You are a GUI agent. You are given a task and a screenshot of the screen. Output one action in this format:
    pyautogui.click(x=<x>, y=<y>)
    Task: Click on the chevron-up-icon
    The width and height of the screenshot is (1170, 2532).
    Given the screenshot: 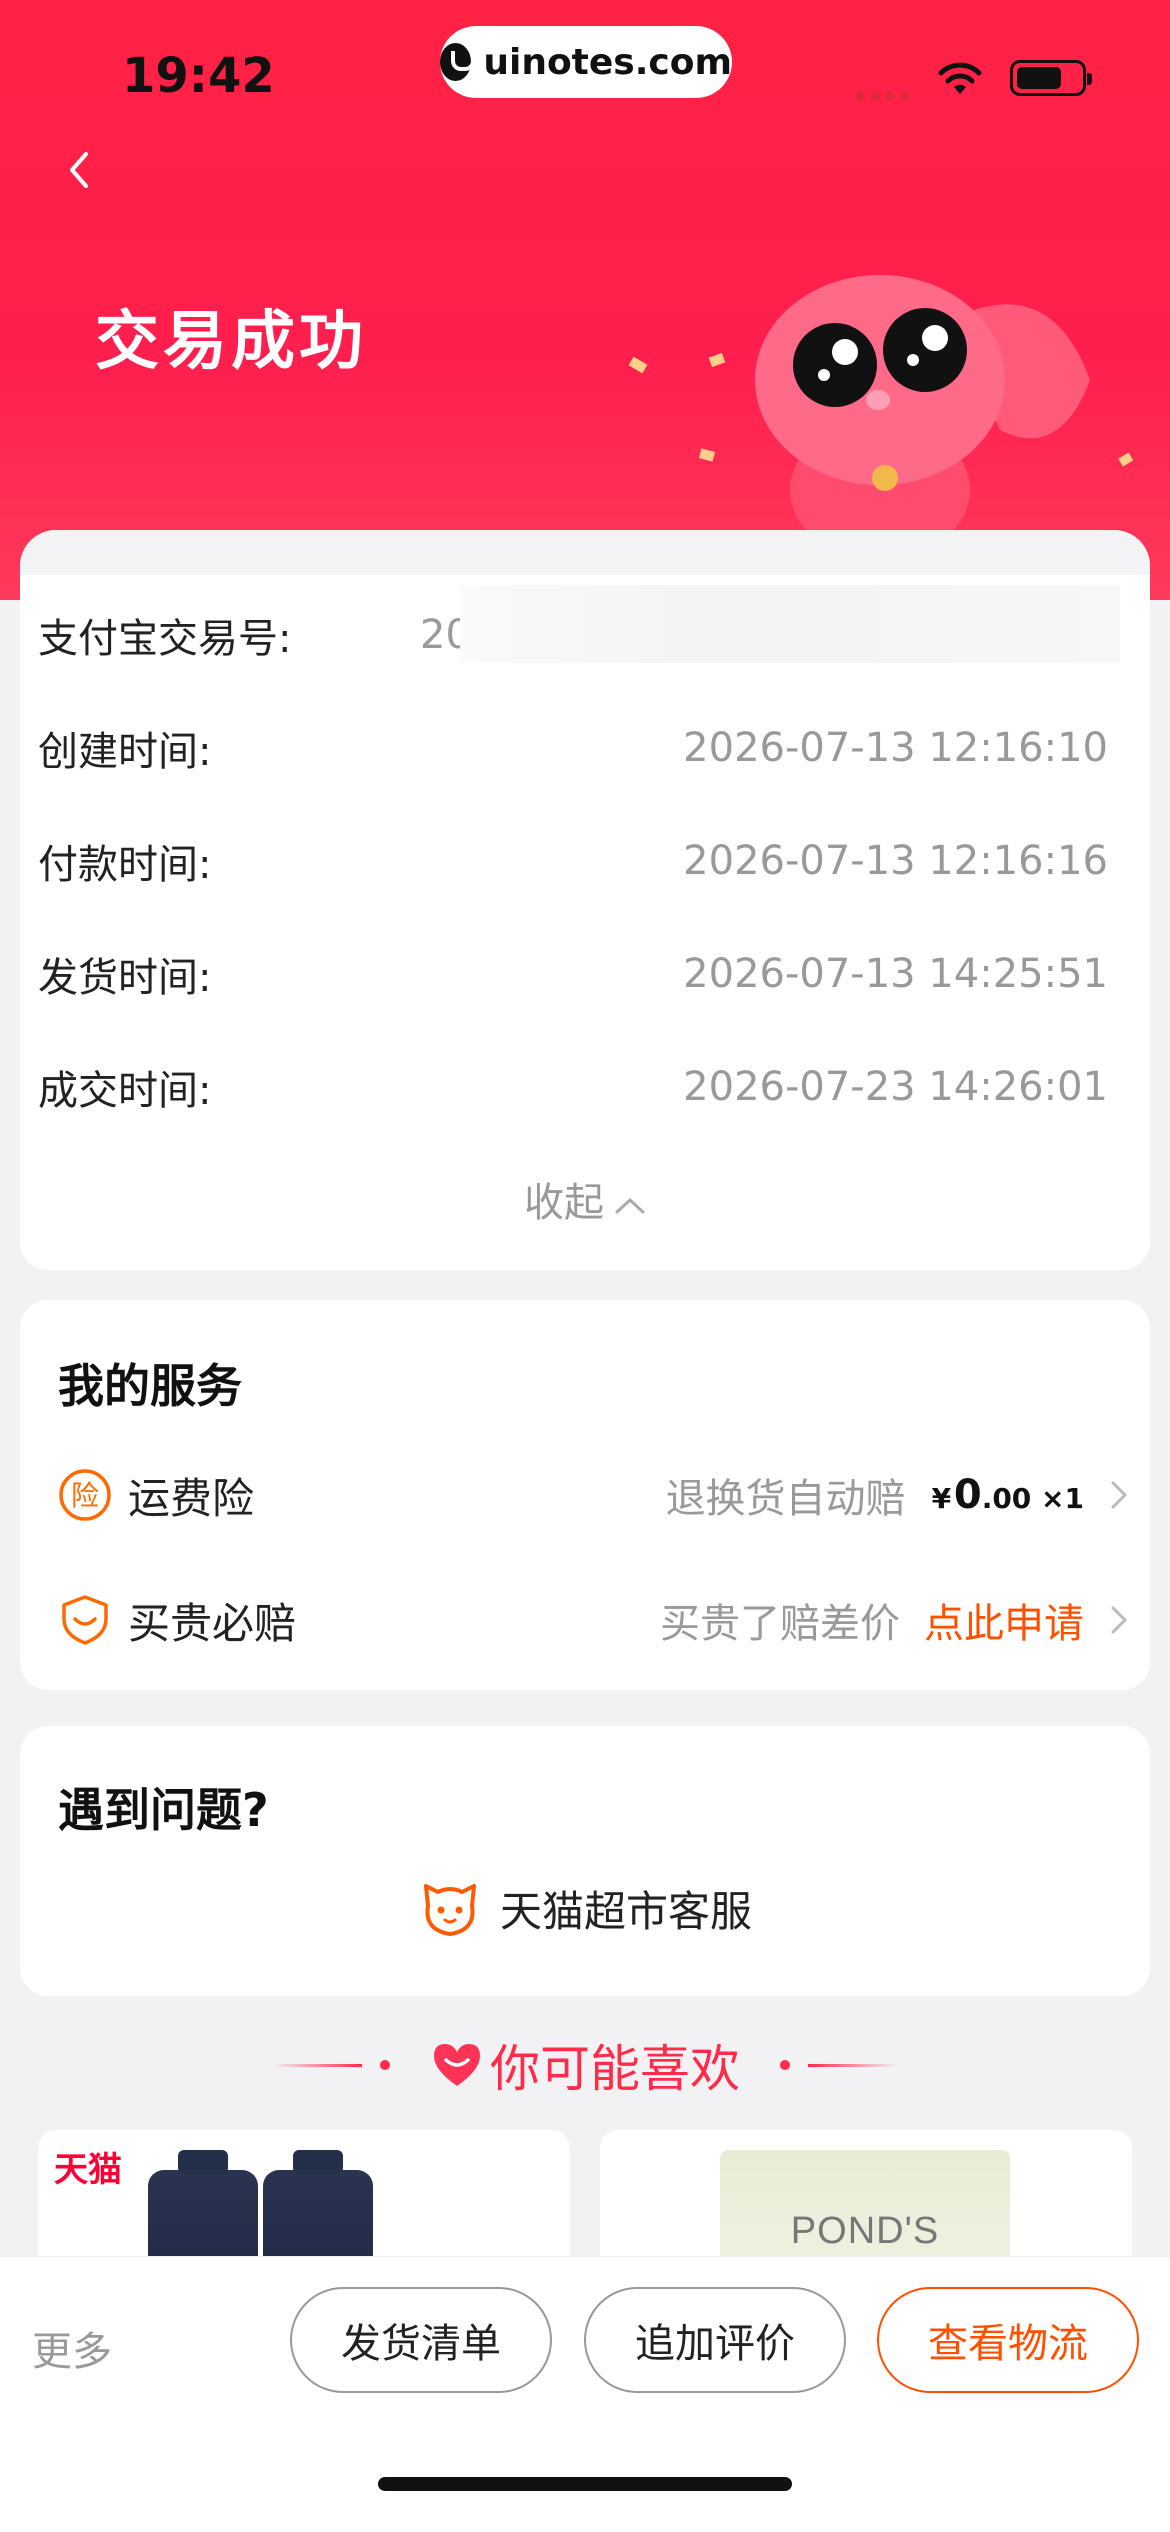 What is the action you would take?
    pyautogui.click(x=630, y=1205)
    